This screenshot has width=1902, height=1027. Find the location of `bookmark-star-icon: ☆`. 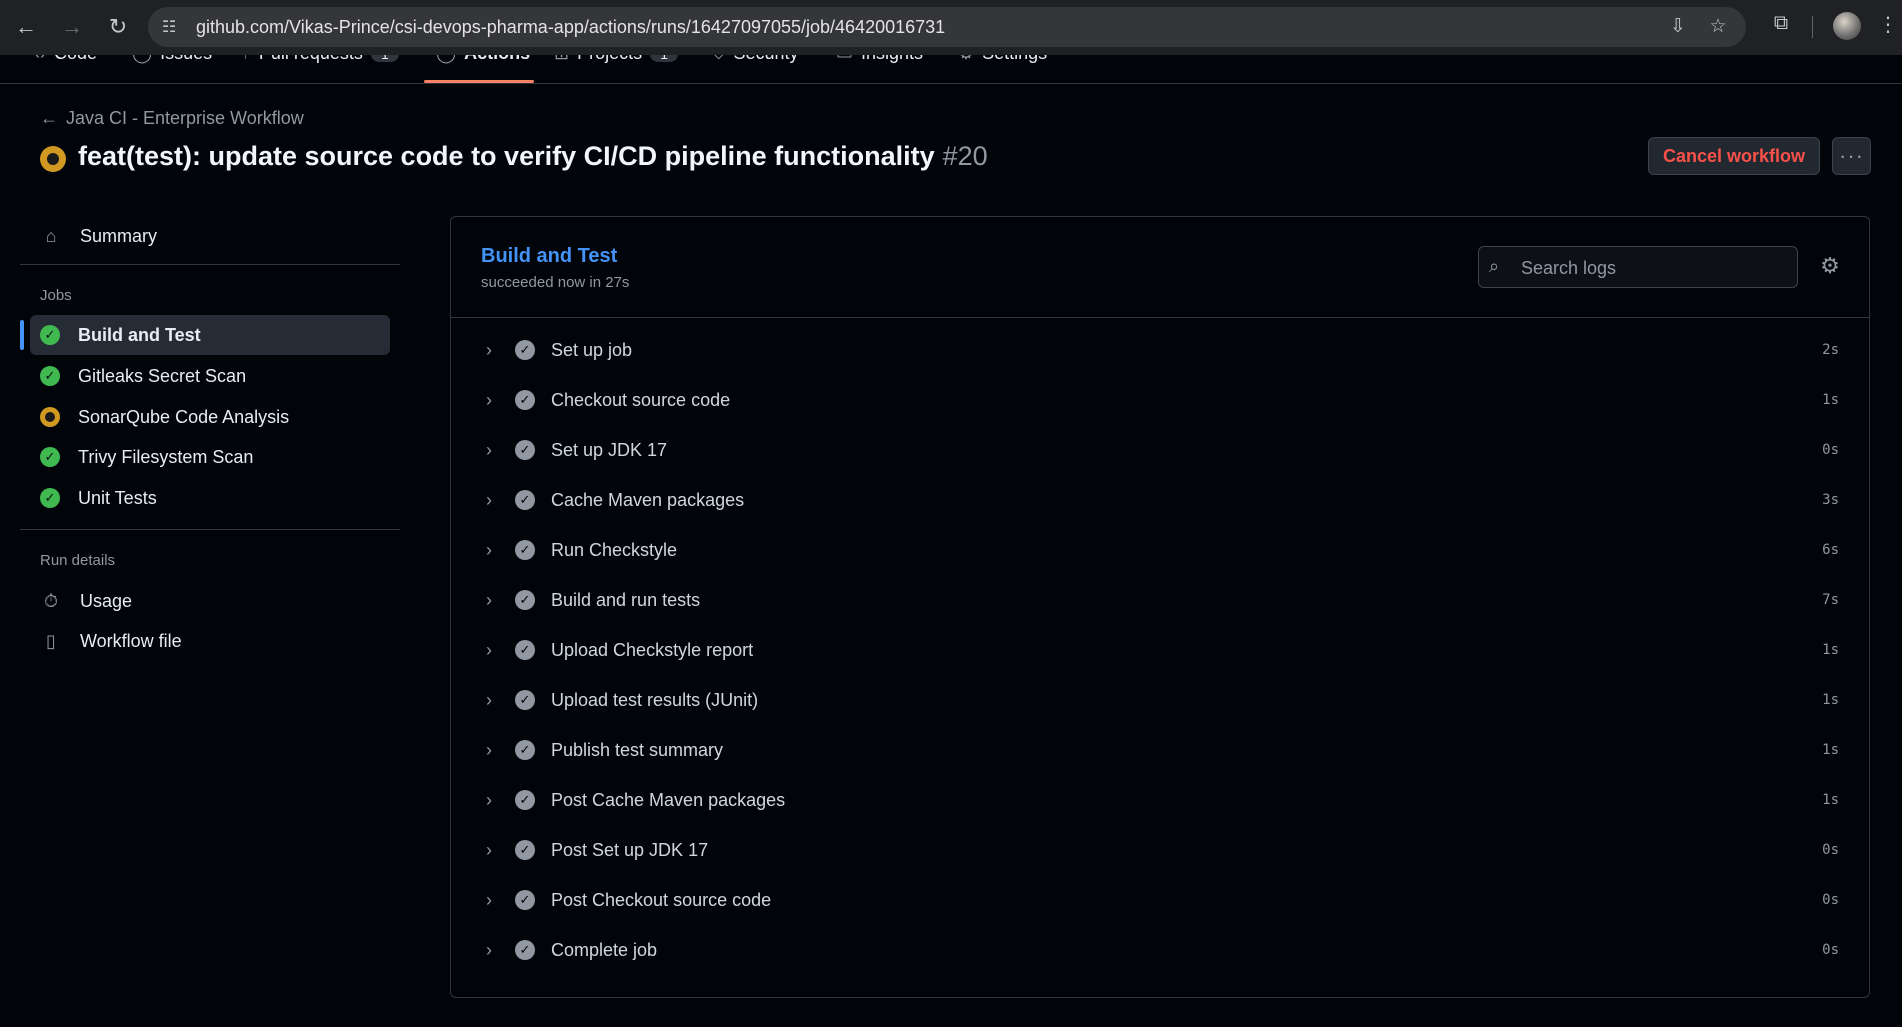

bookmark-star-icon: ☆ is located at coordinates (1718, 27).